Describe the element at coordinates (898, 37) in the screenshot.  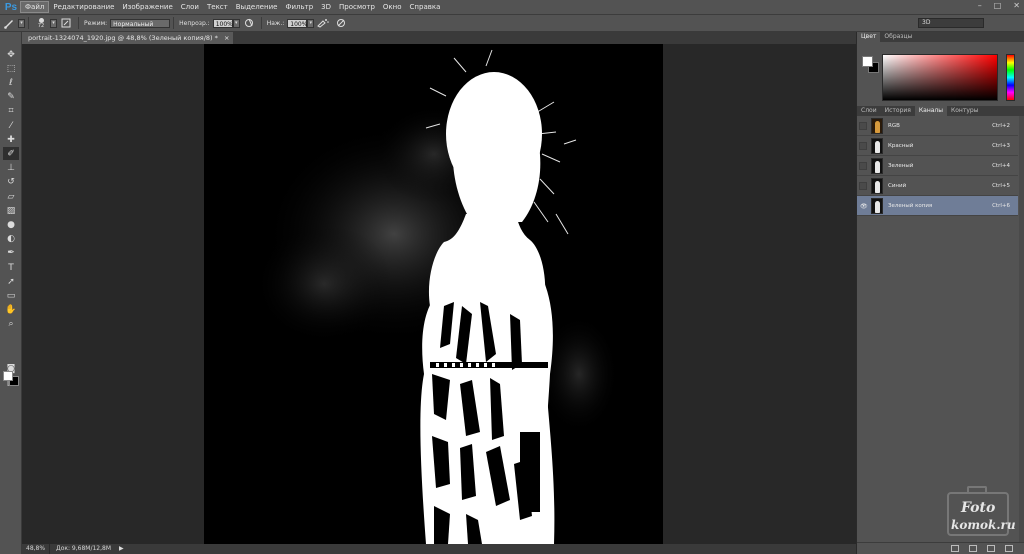
I see `tab-swatches: Образцы` at that location.